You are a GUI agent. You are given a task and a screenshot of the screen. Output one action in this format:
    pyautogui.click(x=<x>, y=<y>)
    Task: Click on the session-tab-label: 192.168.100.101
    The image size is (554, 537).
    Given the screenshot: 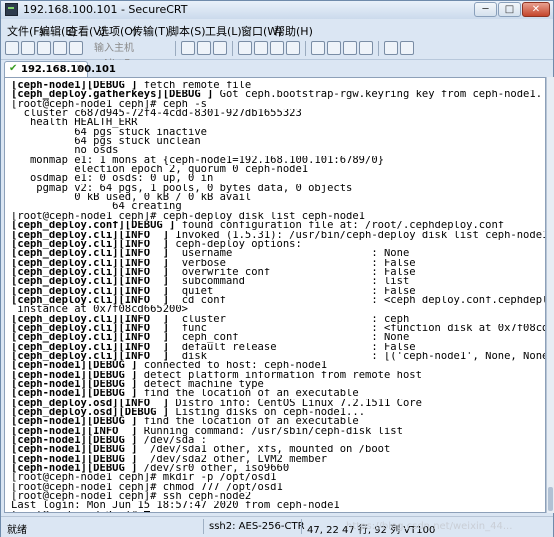 What is the action you would take?
    pyautogui.click(x=68, y=69)
    